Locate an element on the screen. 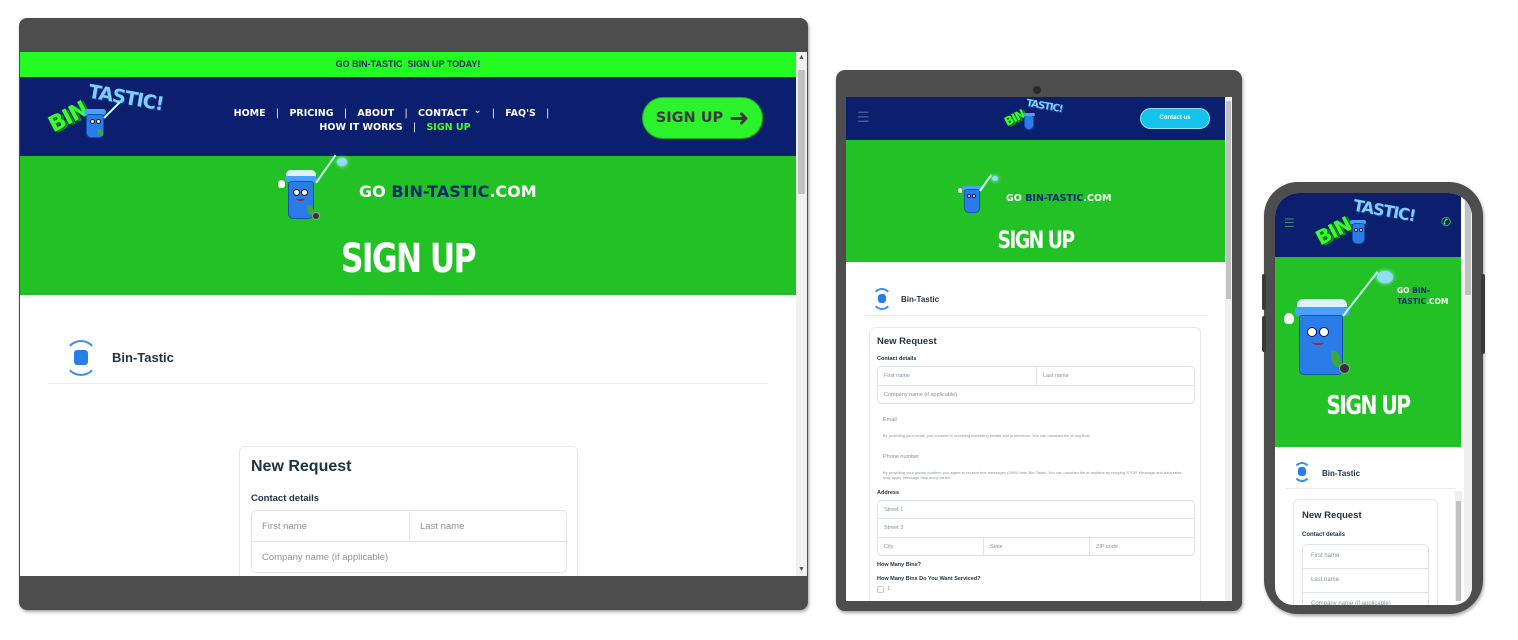  scroll-up-arrow: ▲ is located at coordinates (801, 58).